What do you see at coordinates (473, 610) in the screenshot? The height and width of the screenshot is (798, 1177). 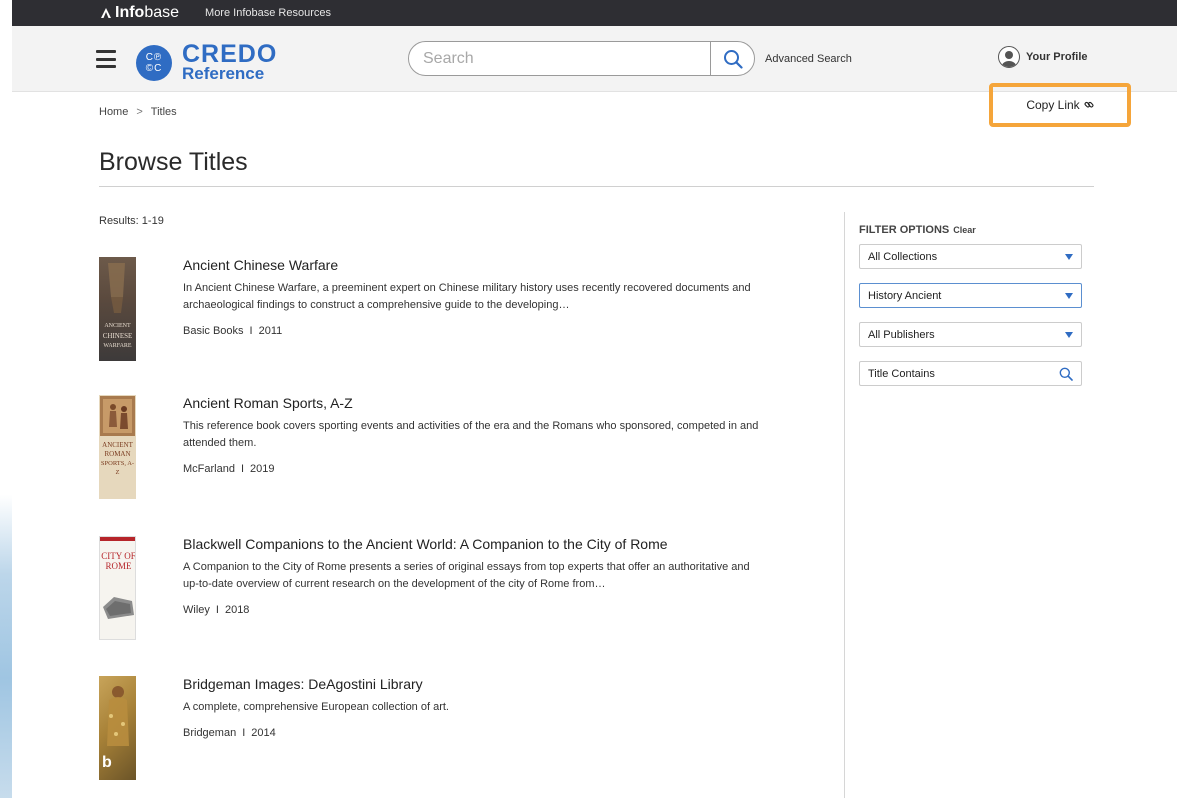 I see `item-meta: Wiley I 2018` at bounding box center [473, 610].